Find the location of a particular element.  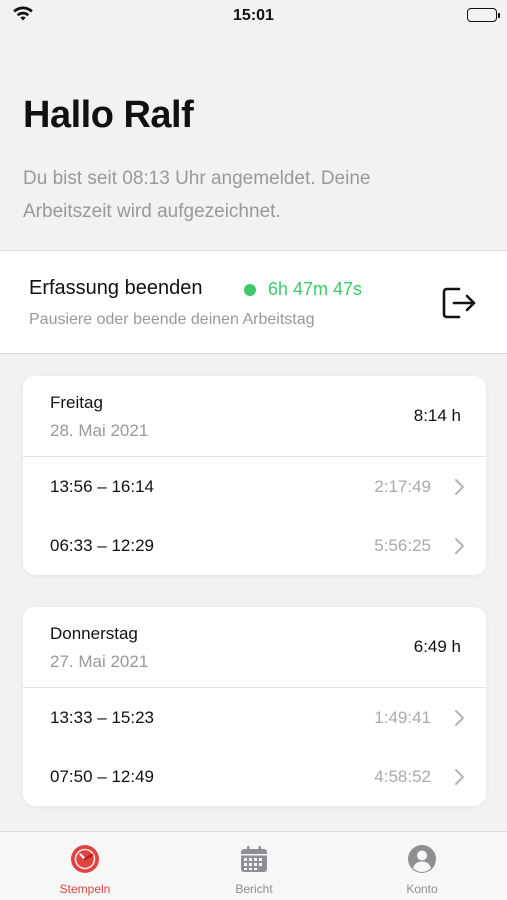

entry-duration: 4:58:52 is located at coordinates (402, 776).